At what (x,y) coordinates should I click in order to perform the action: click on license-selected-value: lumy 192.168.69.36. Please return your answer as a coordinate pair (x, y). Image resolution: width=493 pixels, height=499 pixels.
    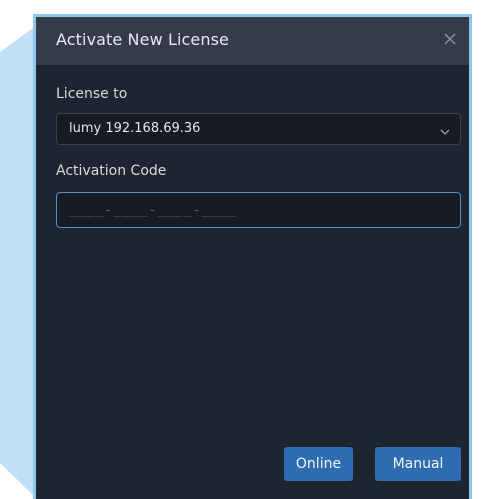
    Looking at the image, I should click on (135, 128).